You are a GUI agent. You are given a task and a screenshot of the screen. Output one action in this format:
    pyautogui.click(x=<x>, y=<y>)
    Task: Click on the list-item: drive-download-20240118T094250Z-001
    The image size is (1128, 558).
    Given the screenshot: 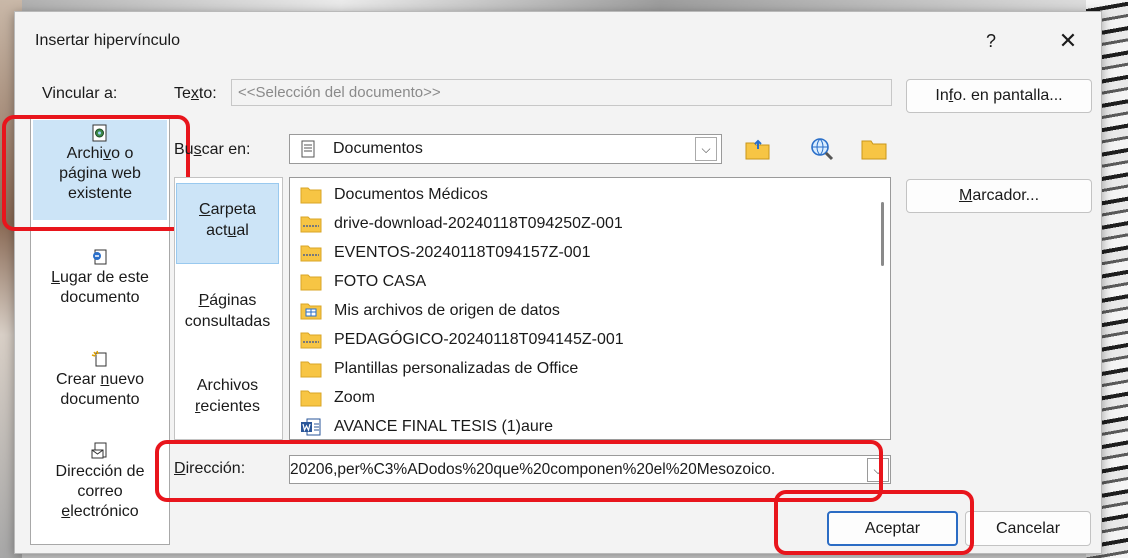 What is the action you would take?
    pyautogui.click(x=461, y=223)
    